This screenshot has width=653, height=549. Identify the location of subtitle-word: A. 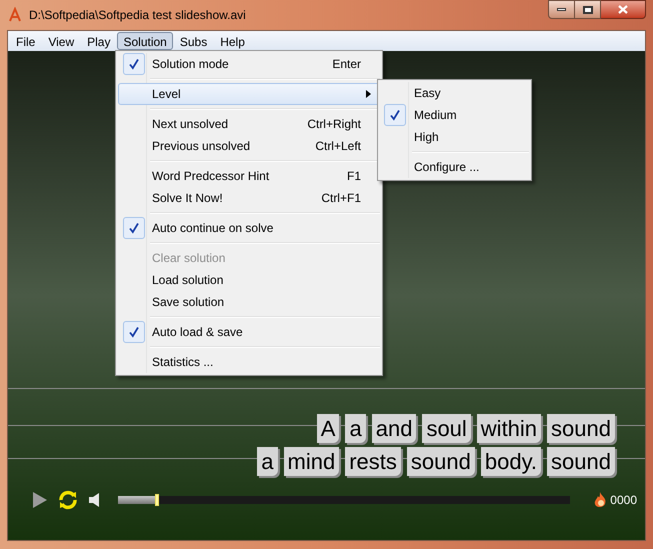
(328, 428).